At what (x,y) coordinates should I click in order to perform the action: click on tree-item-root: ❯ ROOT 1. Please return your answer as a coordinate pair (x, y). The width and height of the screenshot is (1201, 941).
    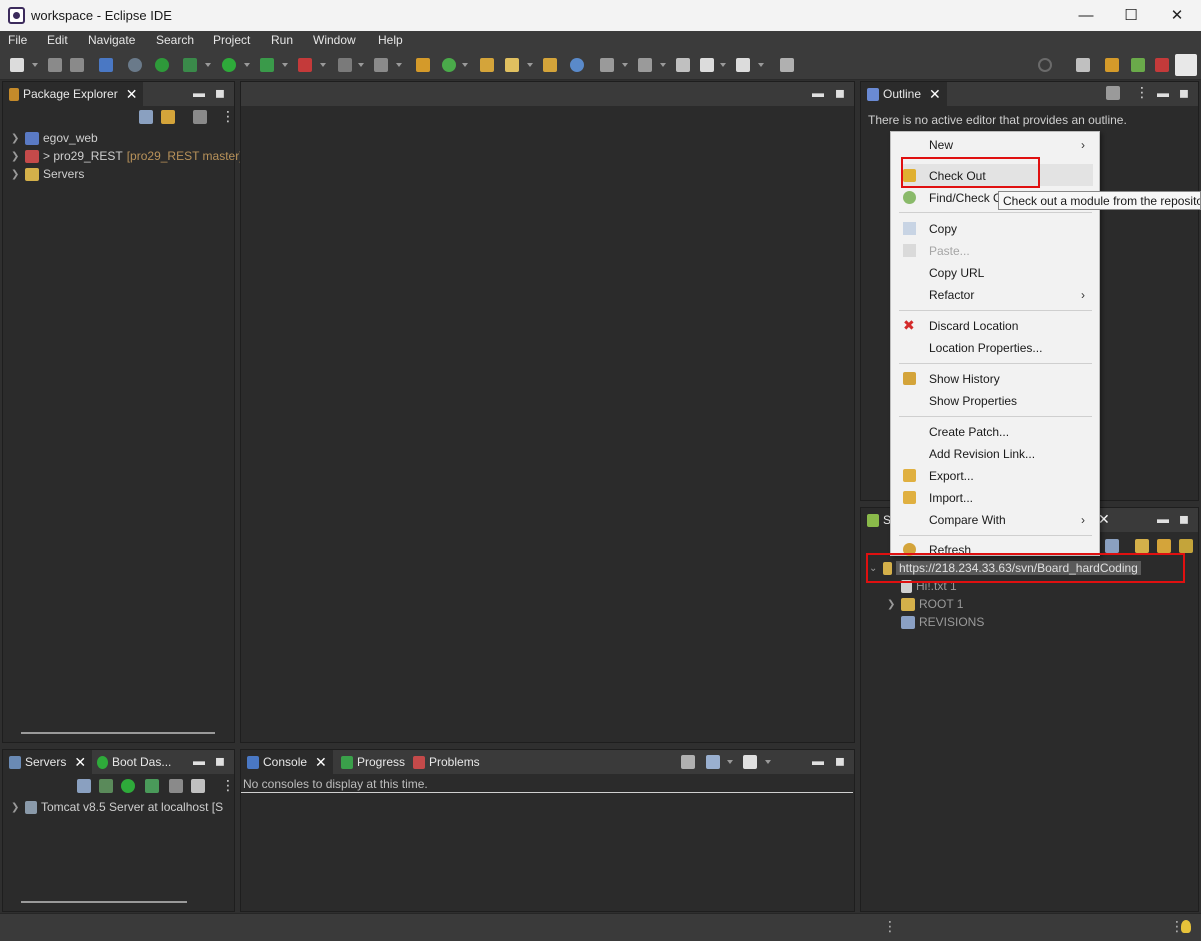
    Looking at the image, I should click on (925, 604).